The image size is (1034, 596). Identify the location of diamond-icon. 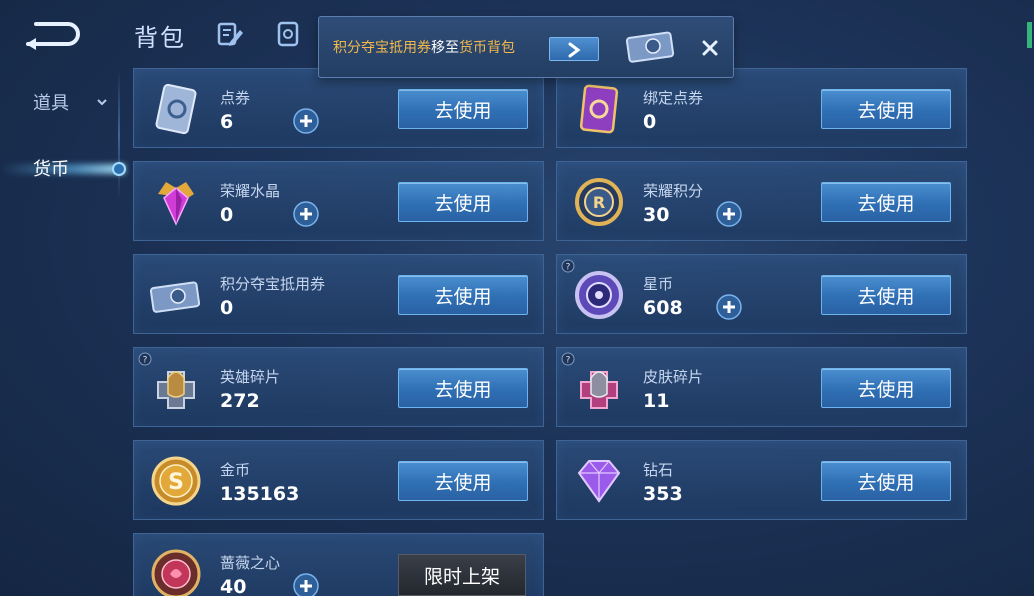
(599, 481).